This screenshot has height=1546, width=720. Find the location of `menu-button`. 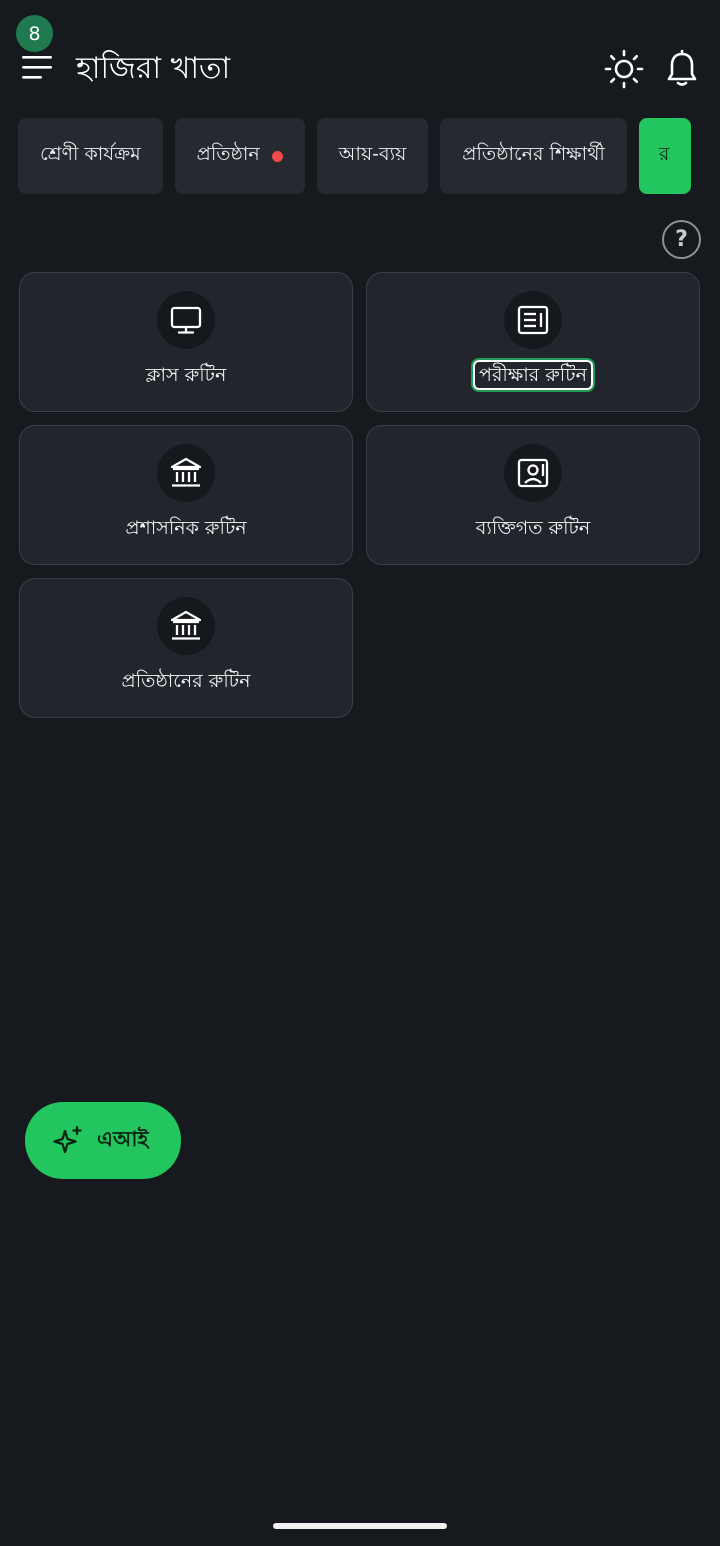

menu-button is located at coordinates (39, 68).